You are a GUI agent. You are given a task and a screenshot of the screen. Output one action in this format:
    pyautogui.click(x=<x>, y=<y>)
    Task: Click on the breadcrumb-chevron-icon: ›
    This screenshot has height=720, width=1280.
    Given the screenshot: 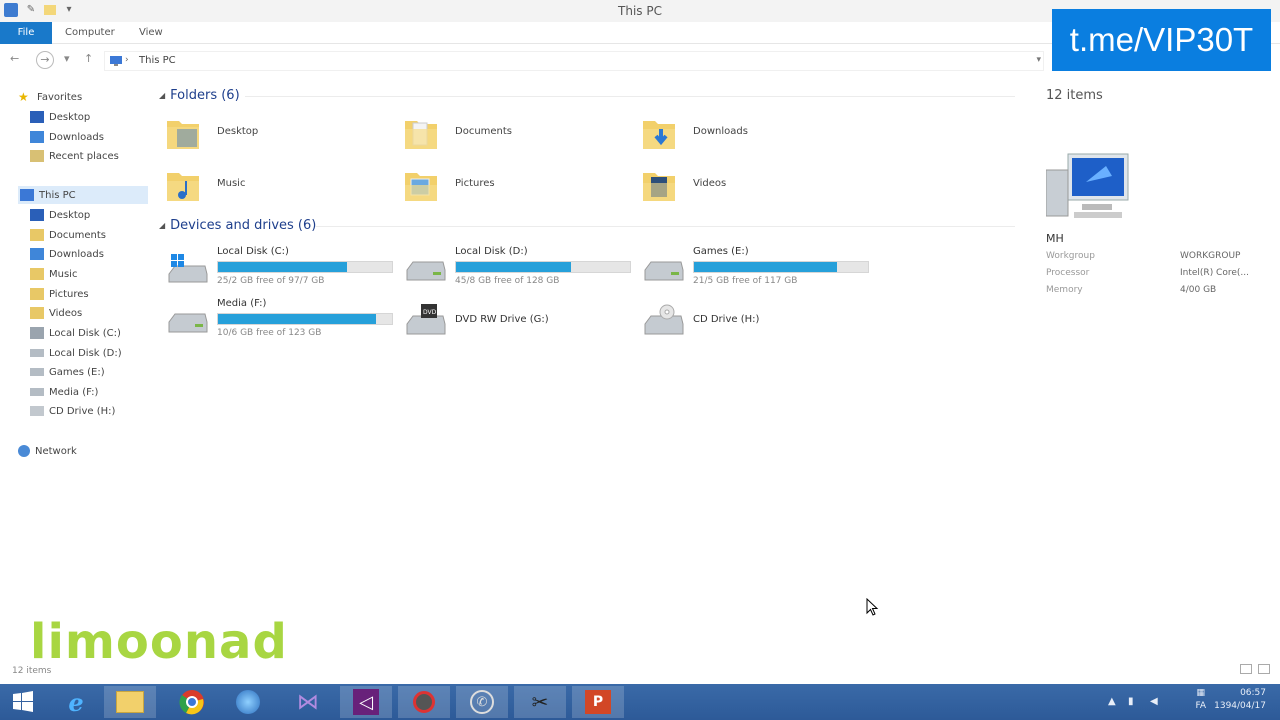 What is the action you would take?
    pyautogui.click(x=127, y=60)
    